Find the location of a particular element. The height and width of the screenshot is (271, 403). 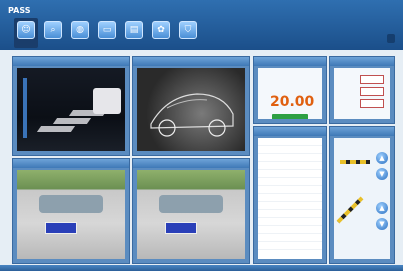

log-list is located at coordinates (290, 198).